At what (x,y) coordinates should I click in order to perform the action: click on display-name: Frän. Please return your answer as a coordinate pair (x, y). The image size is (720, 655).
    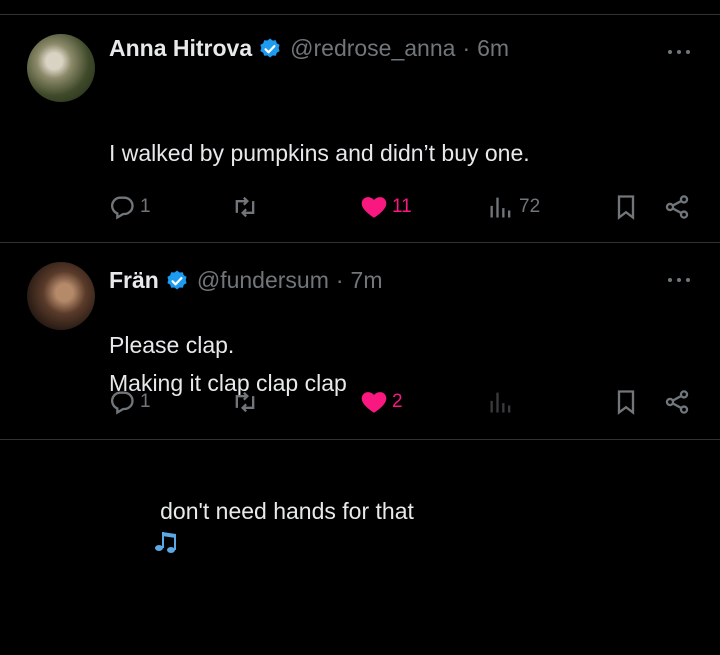
    Looking at the image, I should click on (134, 280).